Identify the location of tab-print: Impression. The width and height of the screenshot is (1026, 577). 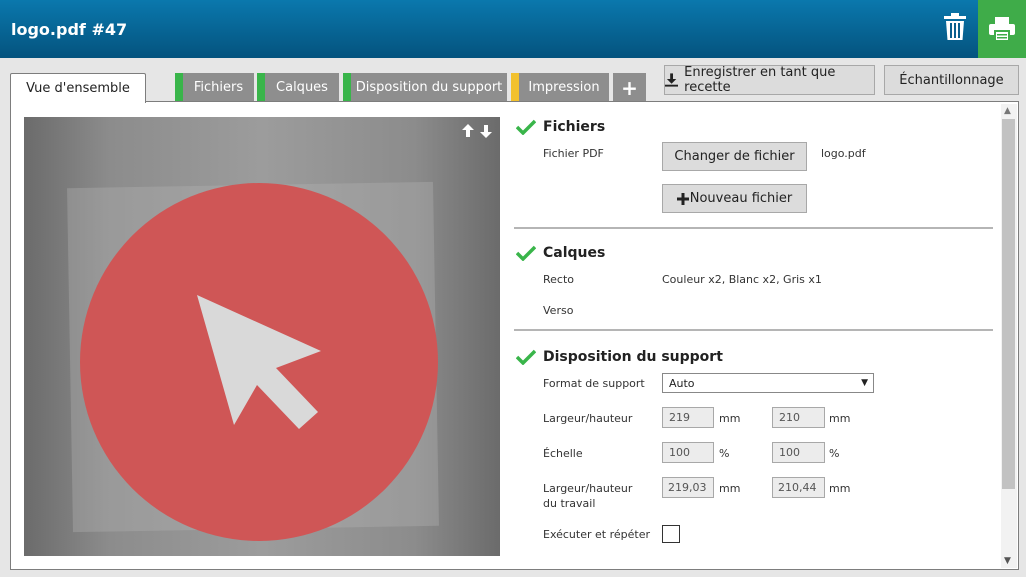
(560, 87).